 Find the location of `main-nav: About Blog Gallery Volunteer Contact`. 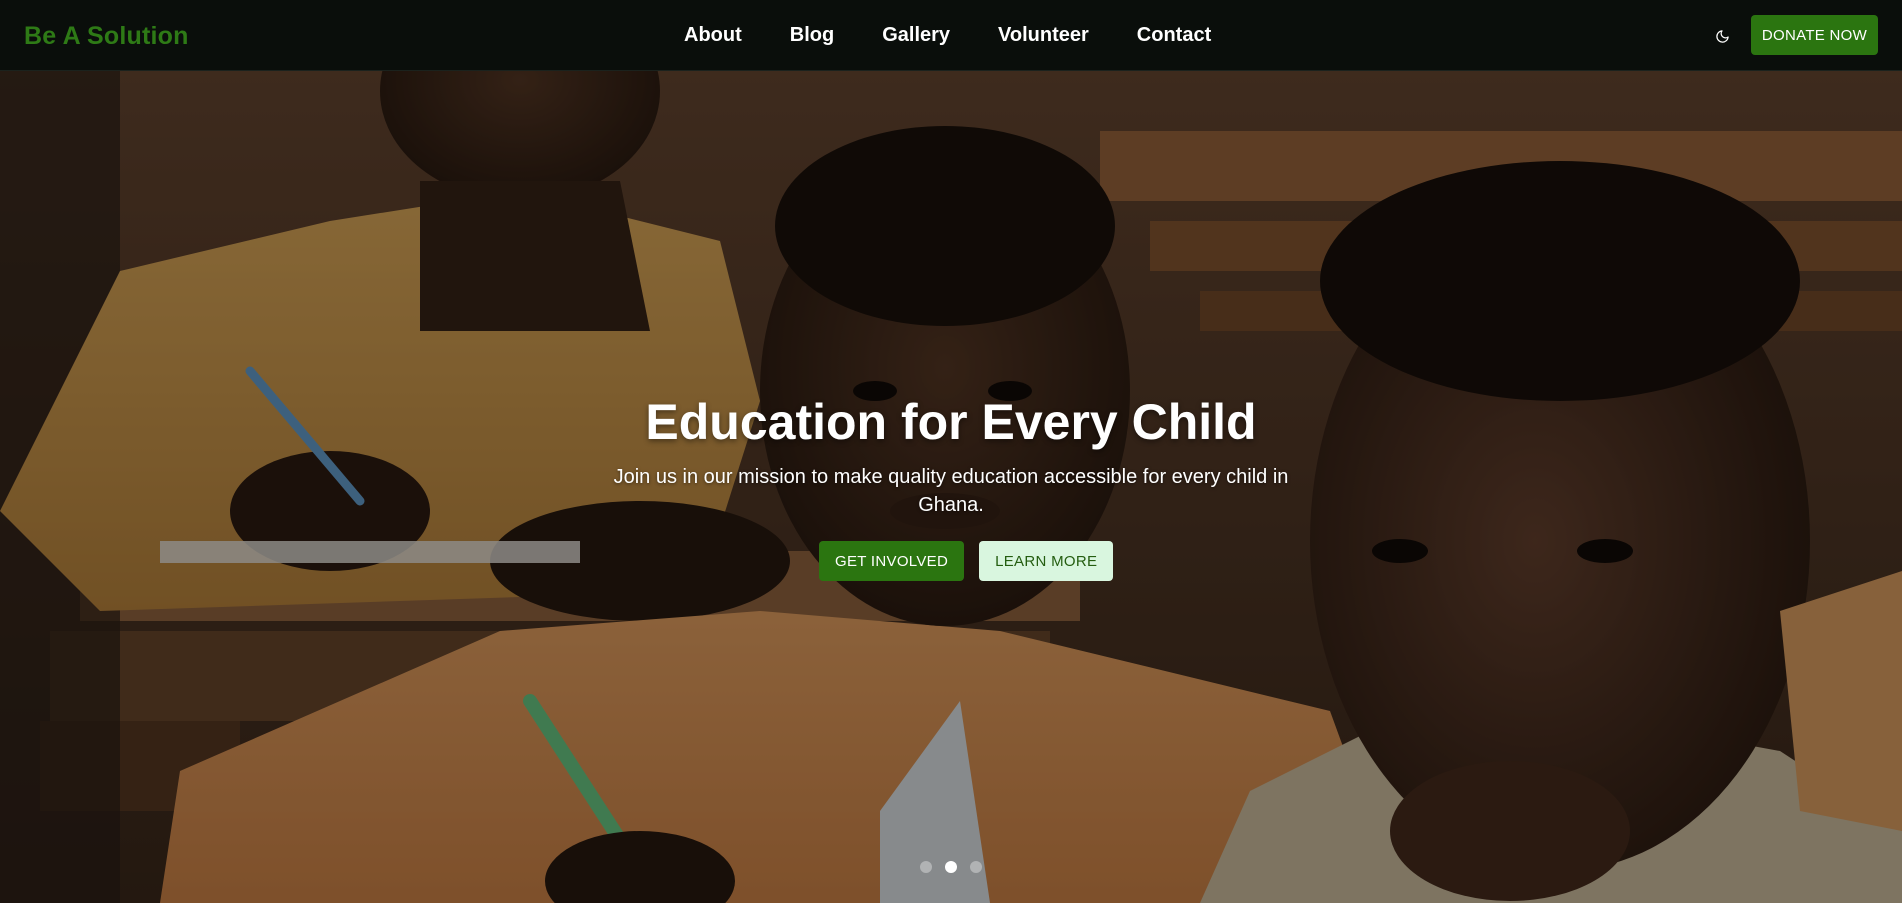

main-nav: About Blog Gallery Volunteer Contact is located at coordinates (947, 35).